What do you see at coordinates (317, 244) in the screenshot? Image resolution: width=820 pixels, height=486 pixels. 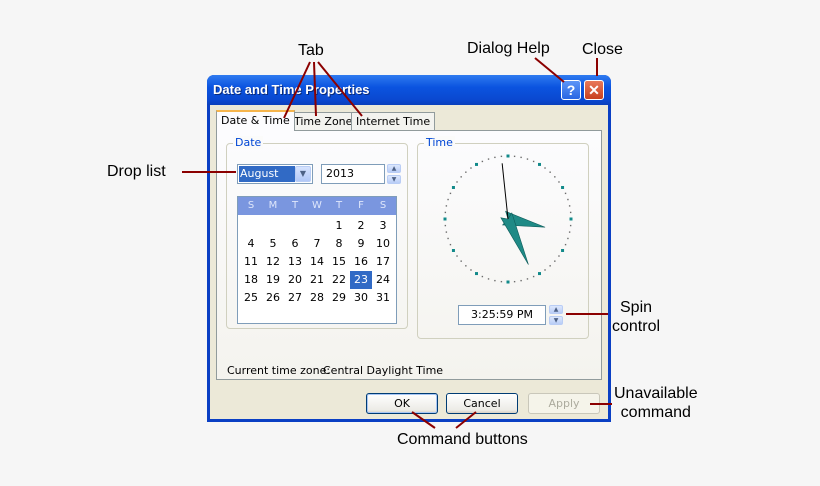 I see `calendar-day: 7` at bounding box center [317, 244].